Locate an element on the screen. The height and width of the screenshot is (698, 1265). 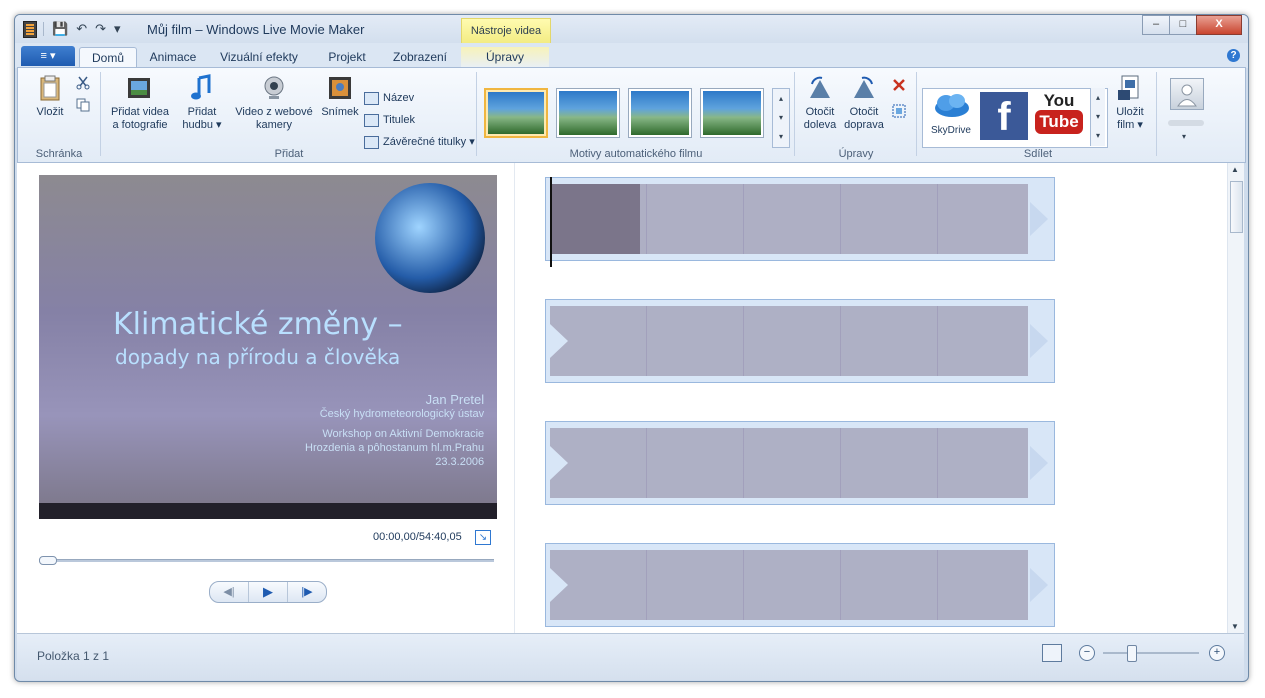
maximize-button: □ is located at coordinates (1183, 25).